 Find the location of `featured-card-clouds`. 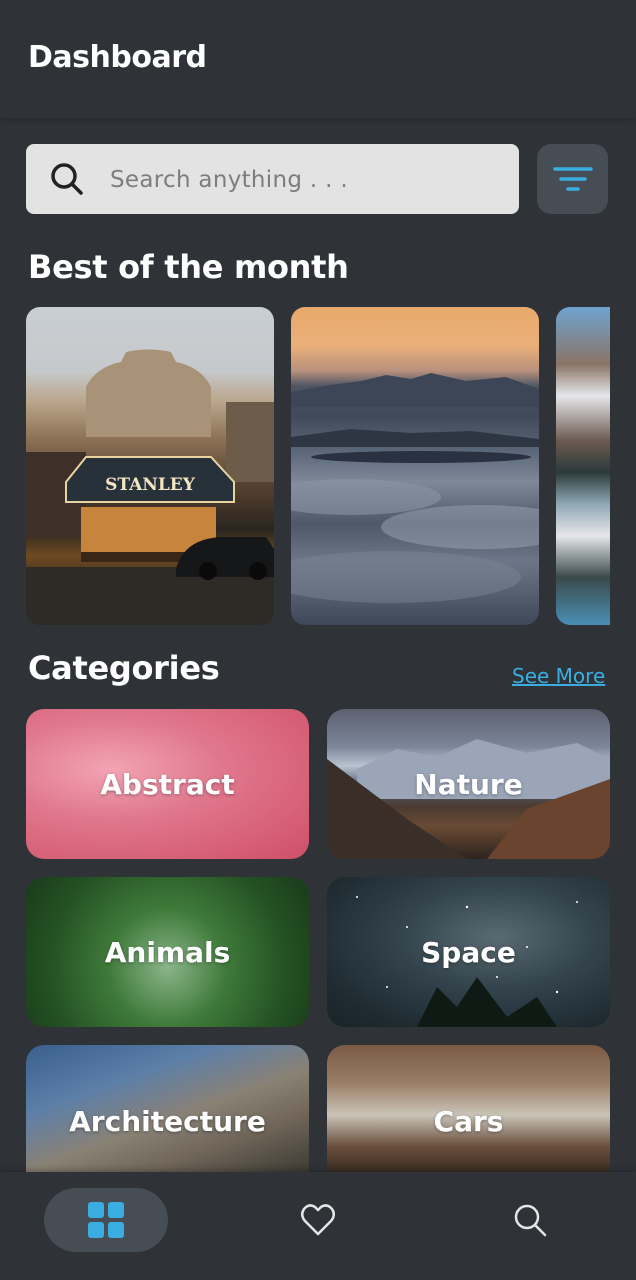

featured-card-clouds is located at coordinates (415, 466).